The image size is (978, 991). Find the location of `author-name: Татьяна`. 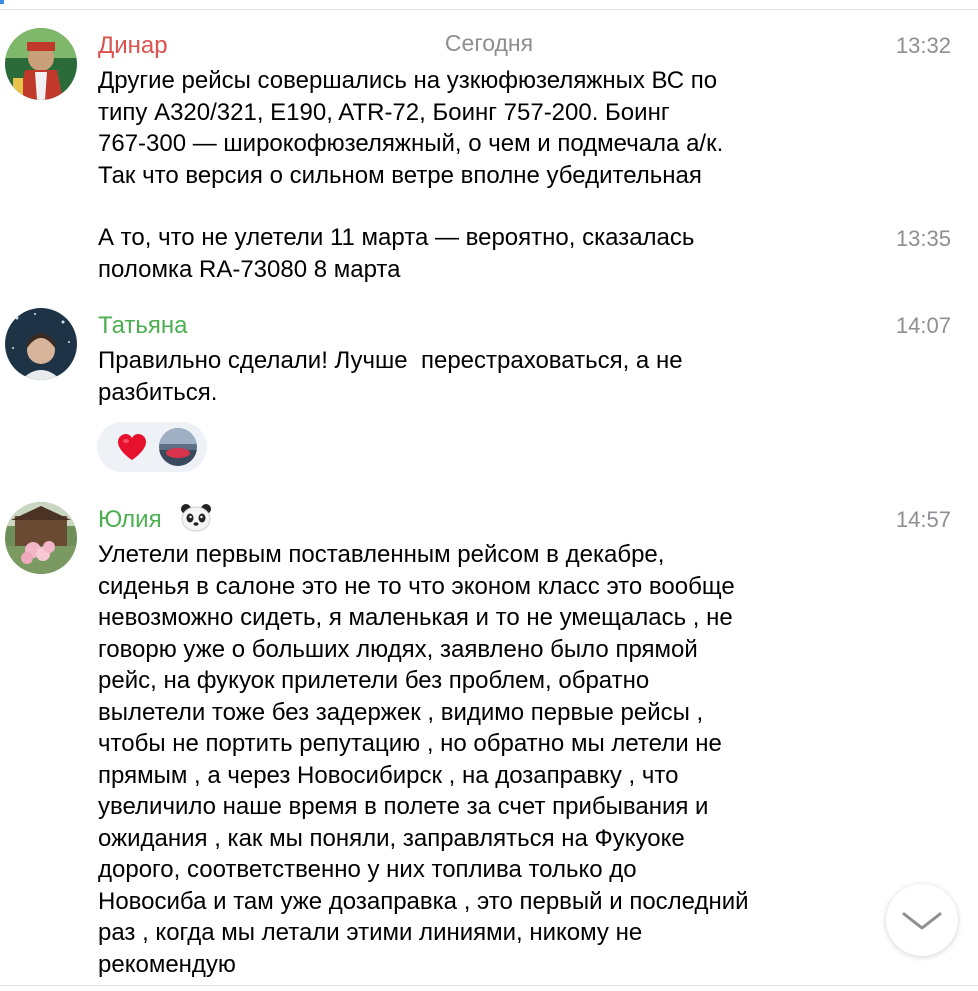

author-name: Татьяна is located at coordinates (143, 326).